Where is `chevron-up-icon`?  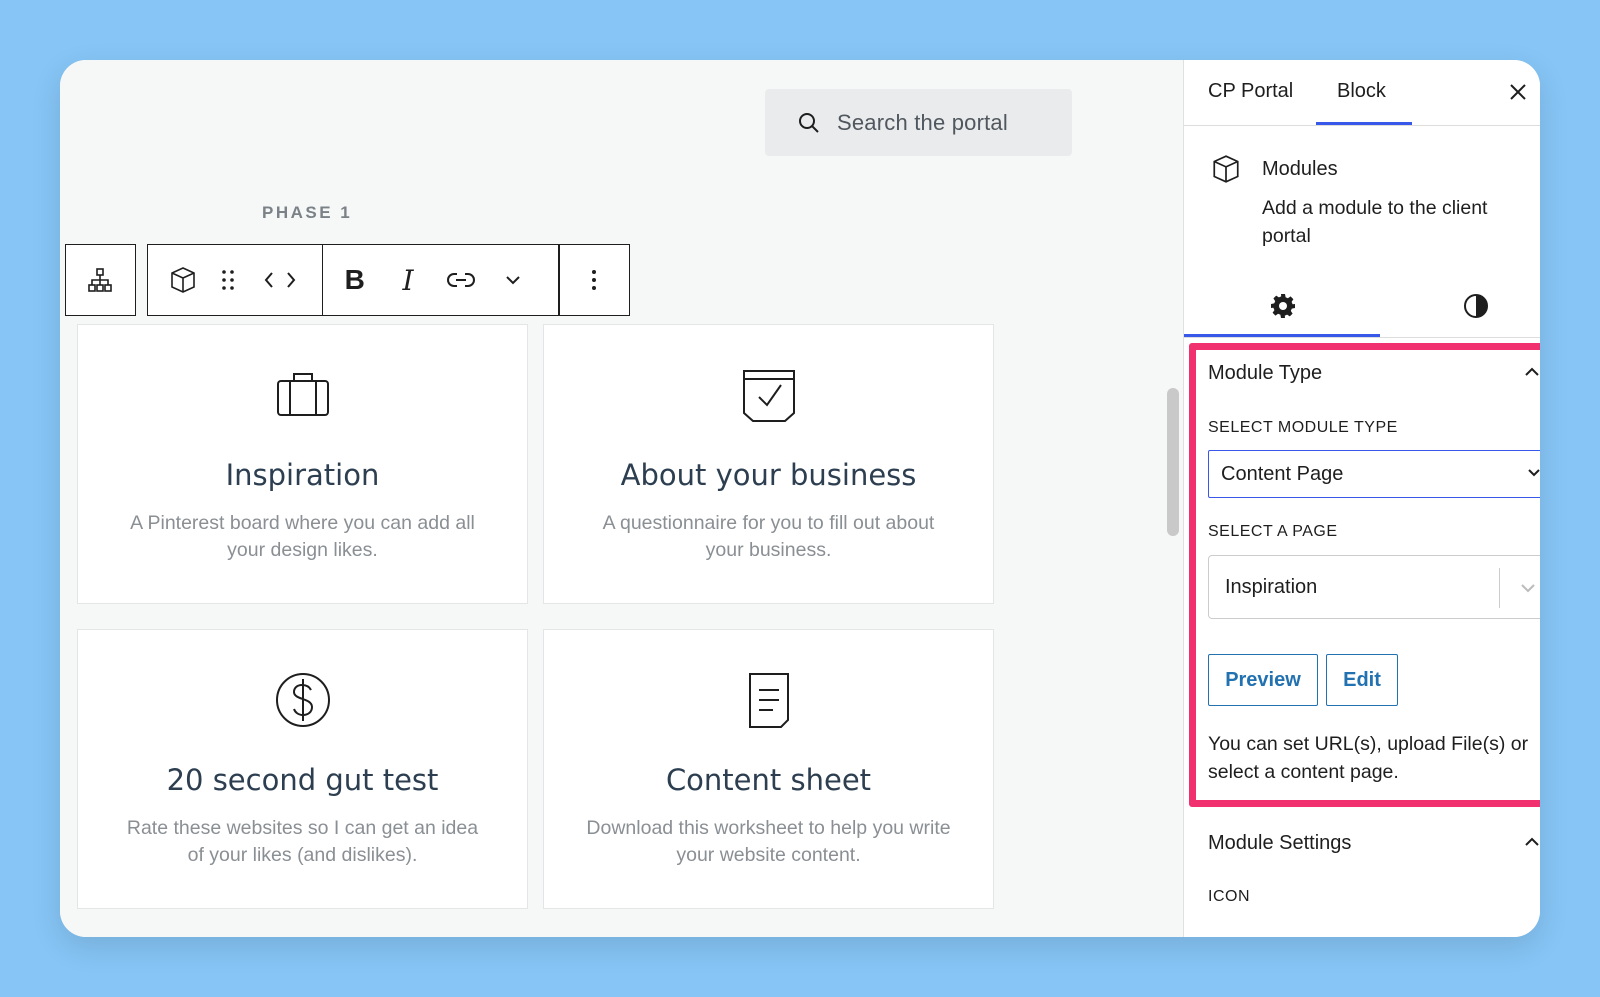
chevron-up-icon is located at coordinates (1531, 842).